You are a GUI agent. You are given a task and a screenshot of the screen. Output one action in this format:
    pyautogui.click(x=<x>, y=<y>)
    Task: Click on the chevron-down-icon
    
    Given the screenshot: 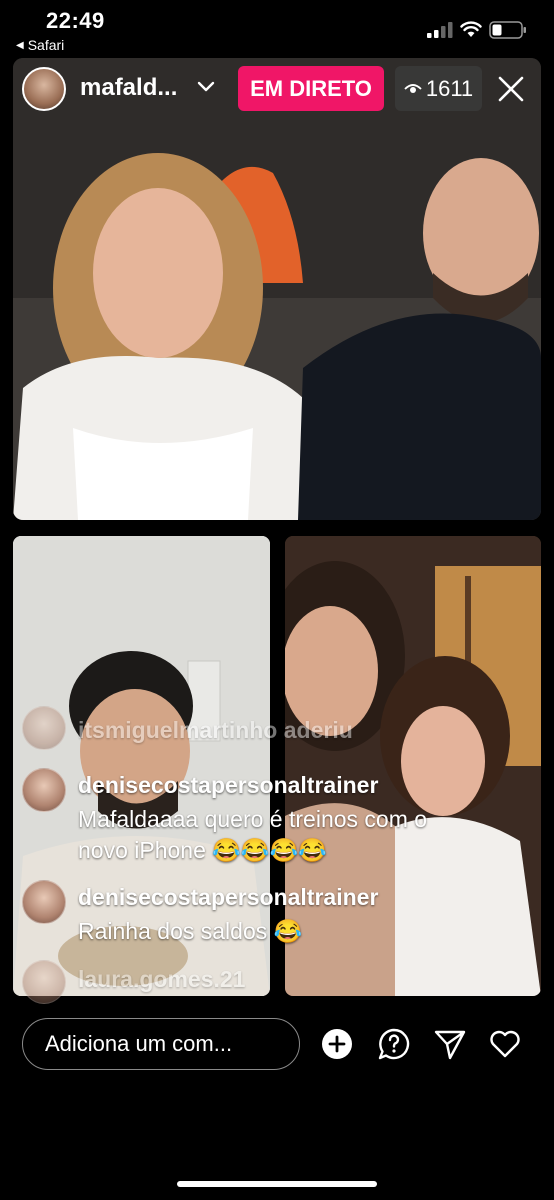 What is the action you would take?
    pyautogui.click(x=206, y=87)
    